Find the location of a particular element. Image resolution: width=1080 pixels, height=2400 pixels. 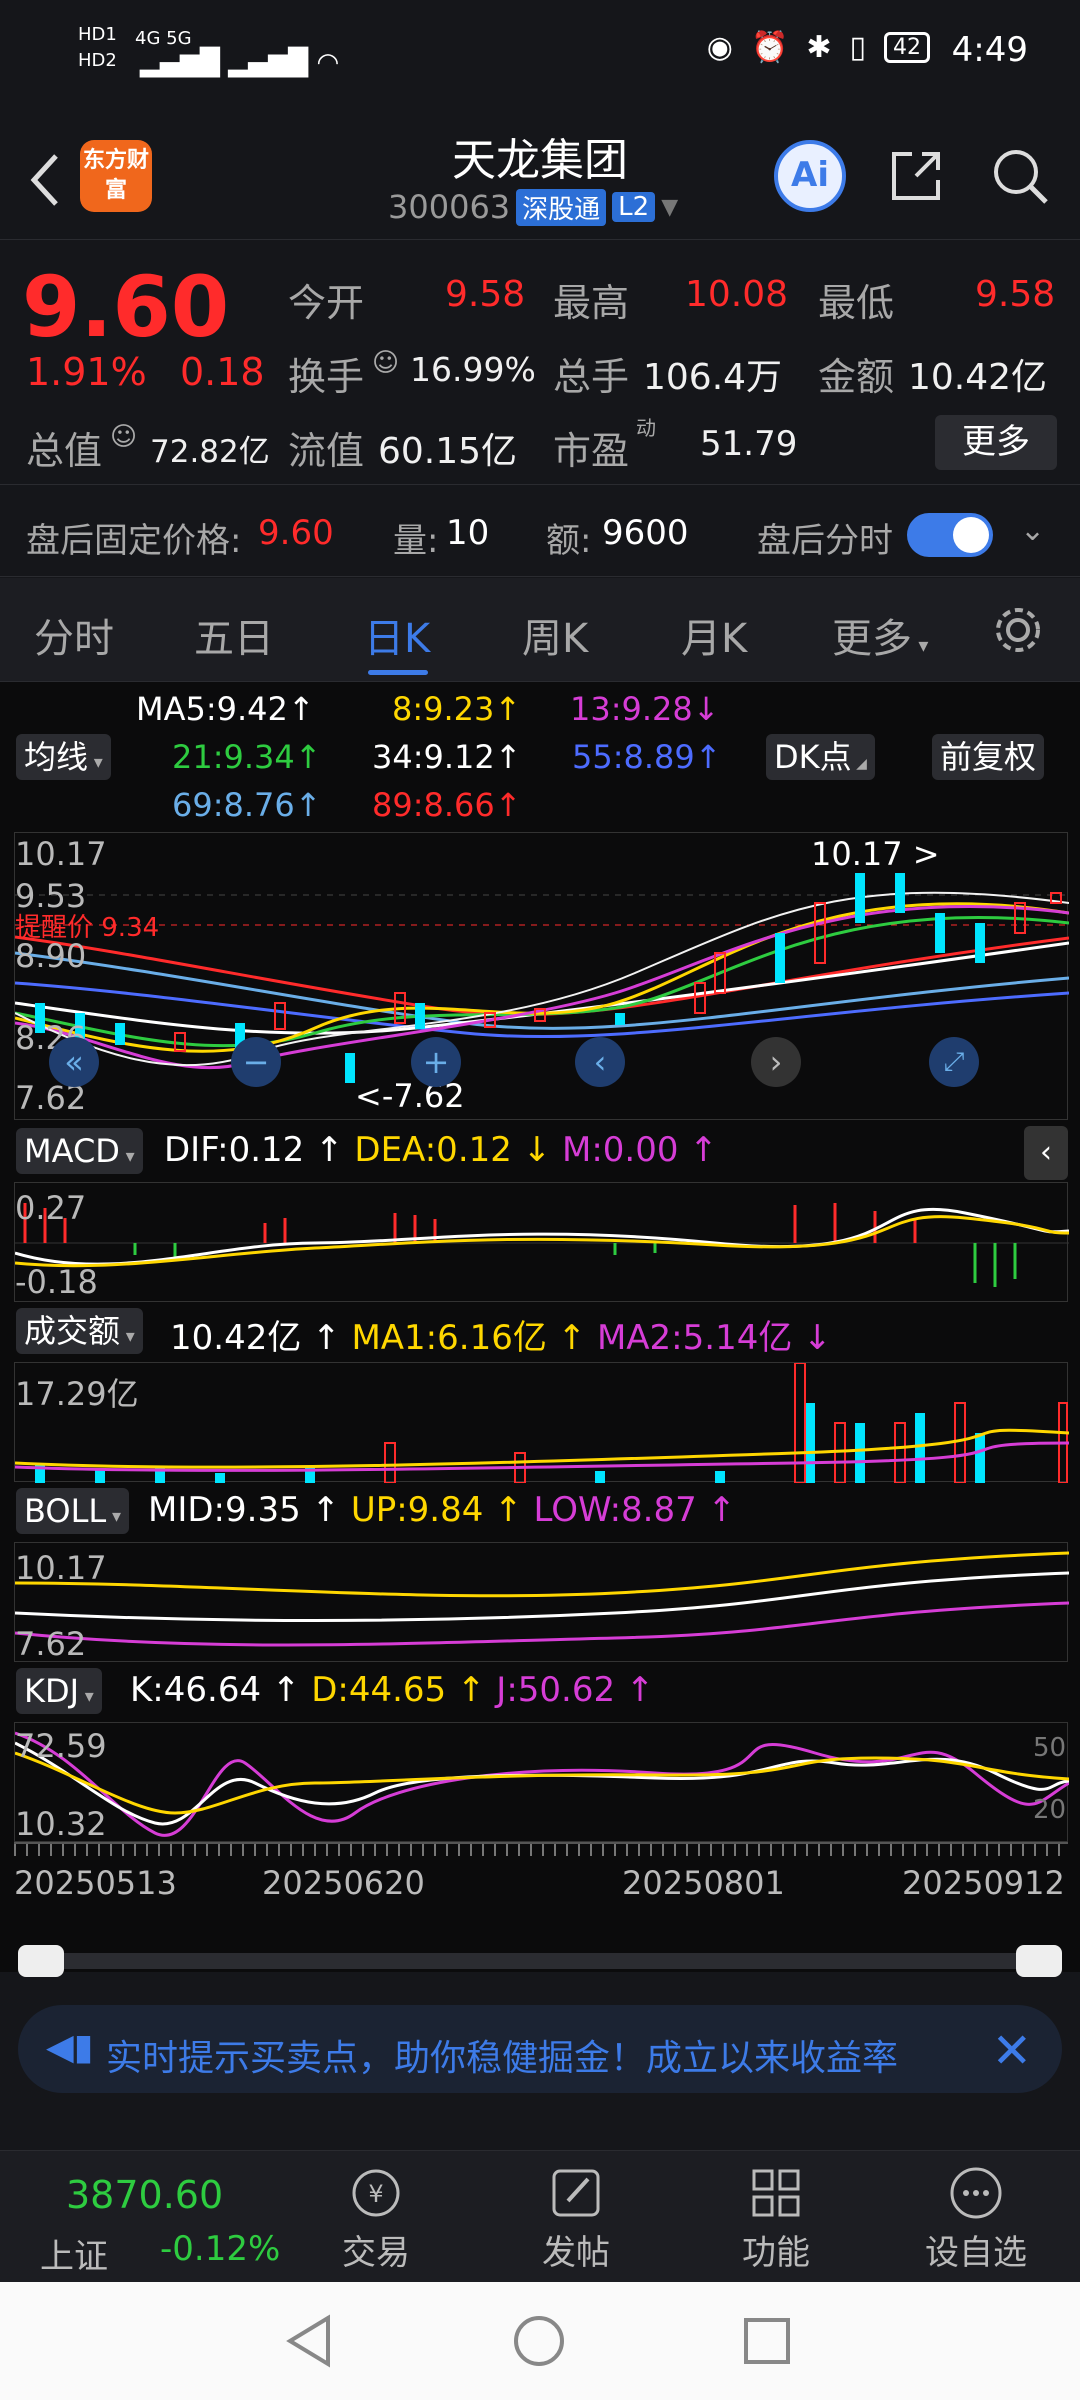

index-name: 上证 is located at coordinates (74, 2253).